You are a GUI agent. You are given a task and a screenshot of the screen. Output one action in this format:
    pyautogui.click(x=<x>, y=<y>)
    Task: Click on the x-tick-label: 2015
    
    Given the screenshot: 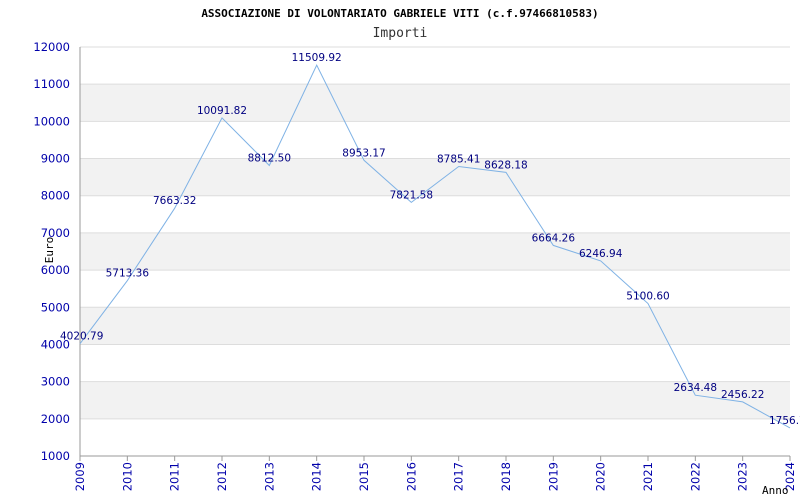 What is the action you would take?
    pyautogui.click(x=364, y=476)
    